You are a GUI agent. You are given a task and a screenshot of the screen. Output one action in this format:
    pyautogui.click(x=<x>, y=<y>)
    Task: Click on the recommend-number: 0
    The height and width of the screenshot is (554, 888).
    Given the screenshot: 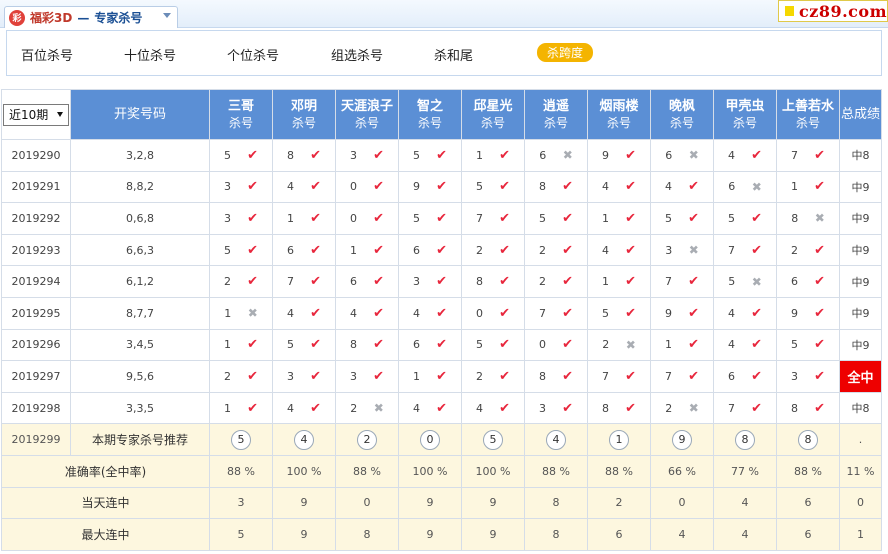 What is the action you would take?
    pyautogui.click(x=430, y=439)
    